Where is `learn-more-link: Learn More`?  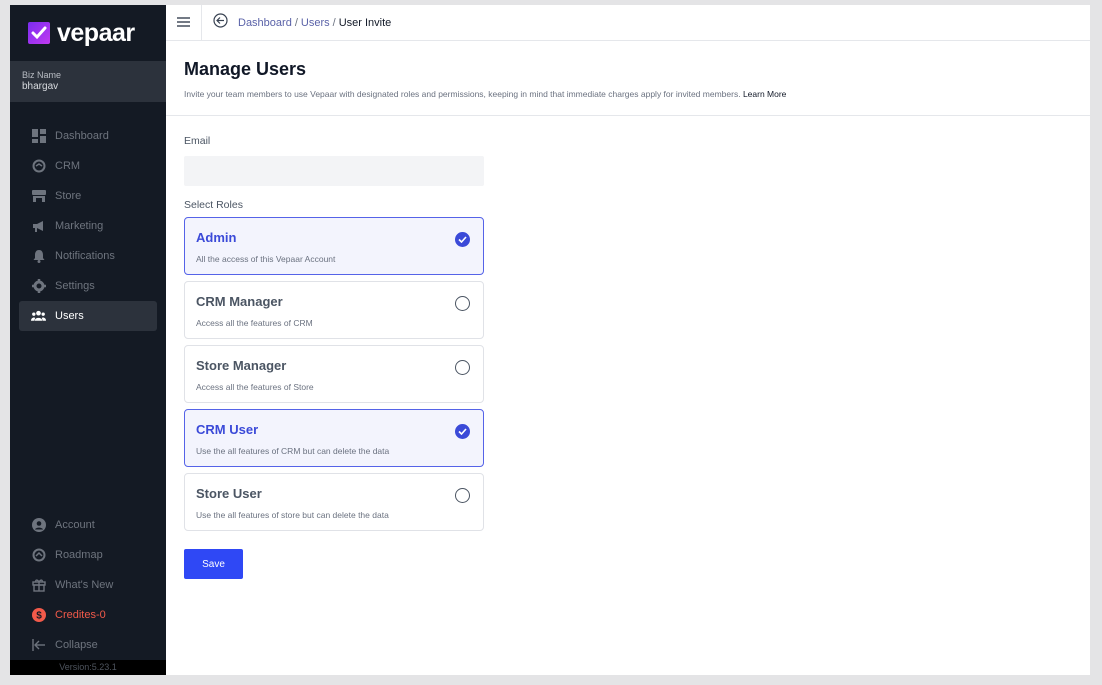 learn-more-link: Learn More is located at coordinates (764, 94).